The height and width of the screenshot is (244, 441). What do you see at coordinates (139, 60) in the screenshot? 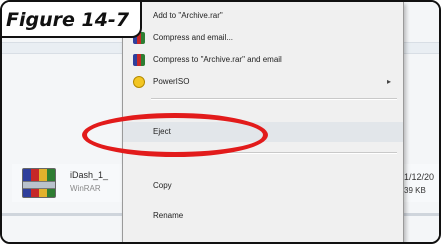
I see `winrar-icon` at bounding box center [139, 60].